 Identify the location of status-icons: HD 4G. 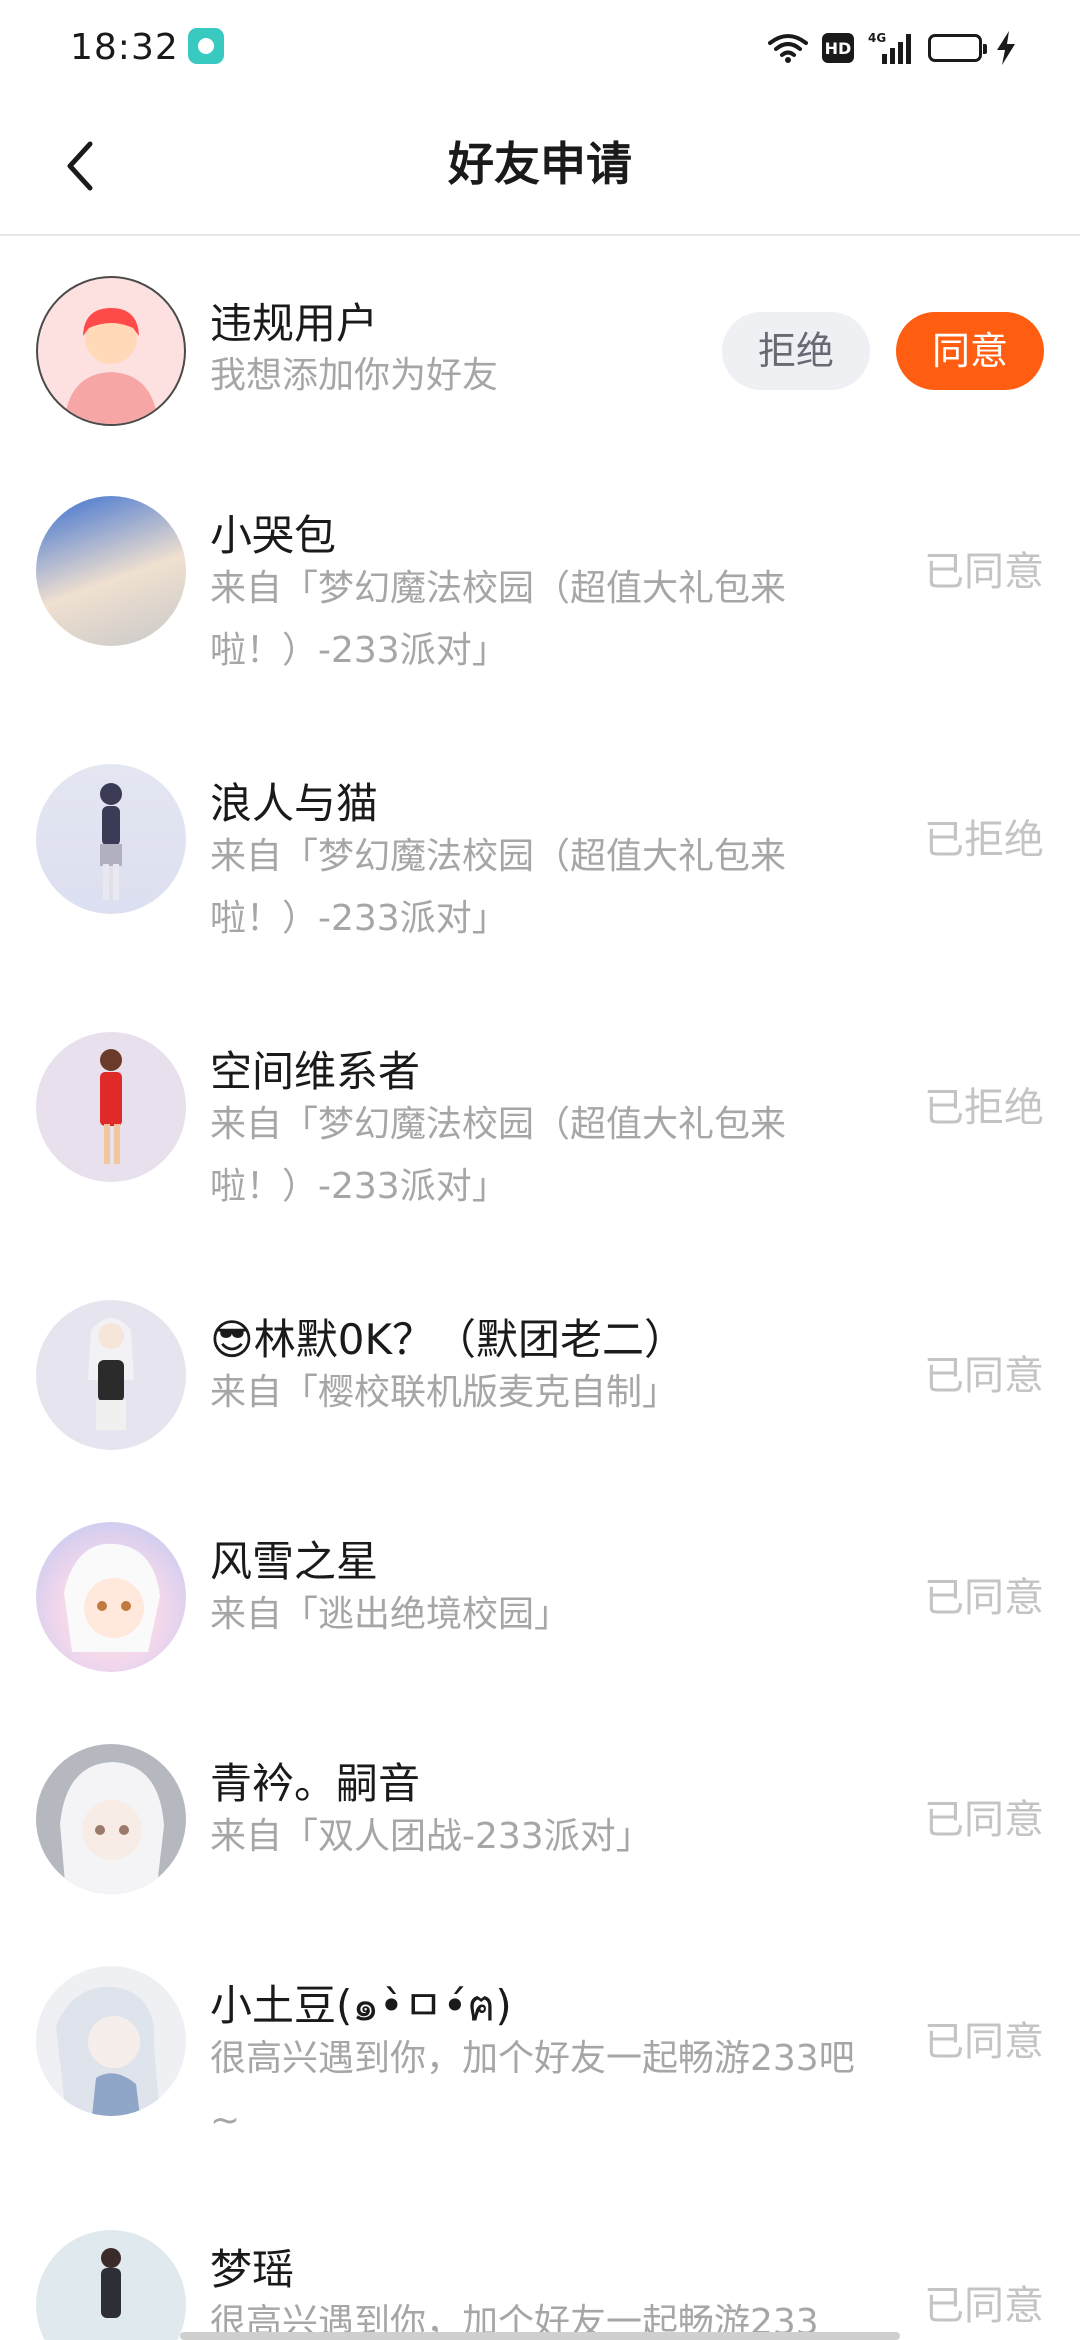
(892, 48).